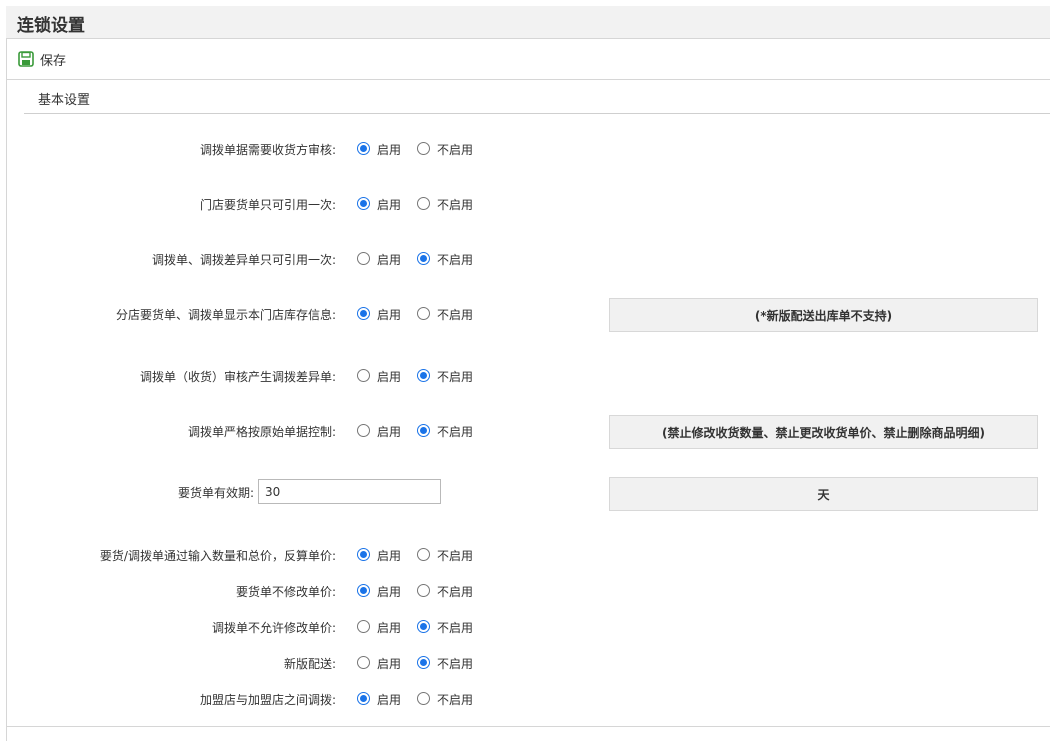 This screenshot has width=1050, height=741. Describe the element at coordinates (243, 260) in the screenshot. I see `setting-label: 调拨单、调拨差异单只可引用一次:` at that location.